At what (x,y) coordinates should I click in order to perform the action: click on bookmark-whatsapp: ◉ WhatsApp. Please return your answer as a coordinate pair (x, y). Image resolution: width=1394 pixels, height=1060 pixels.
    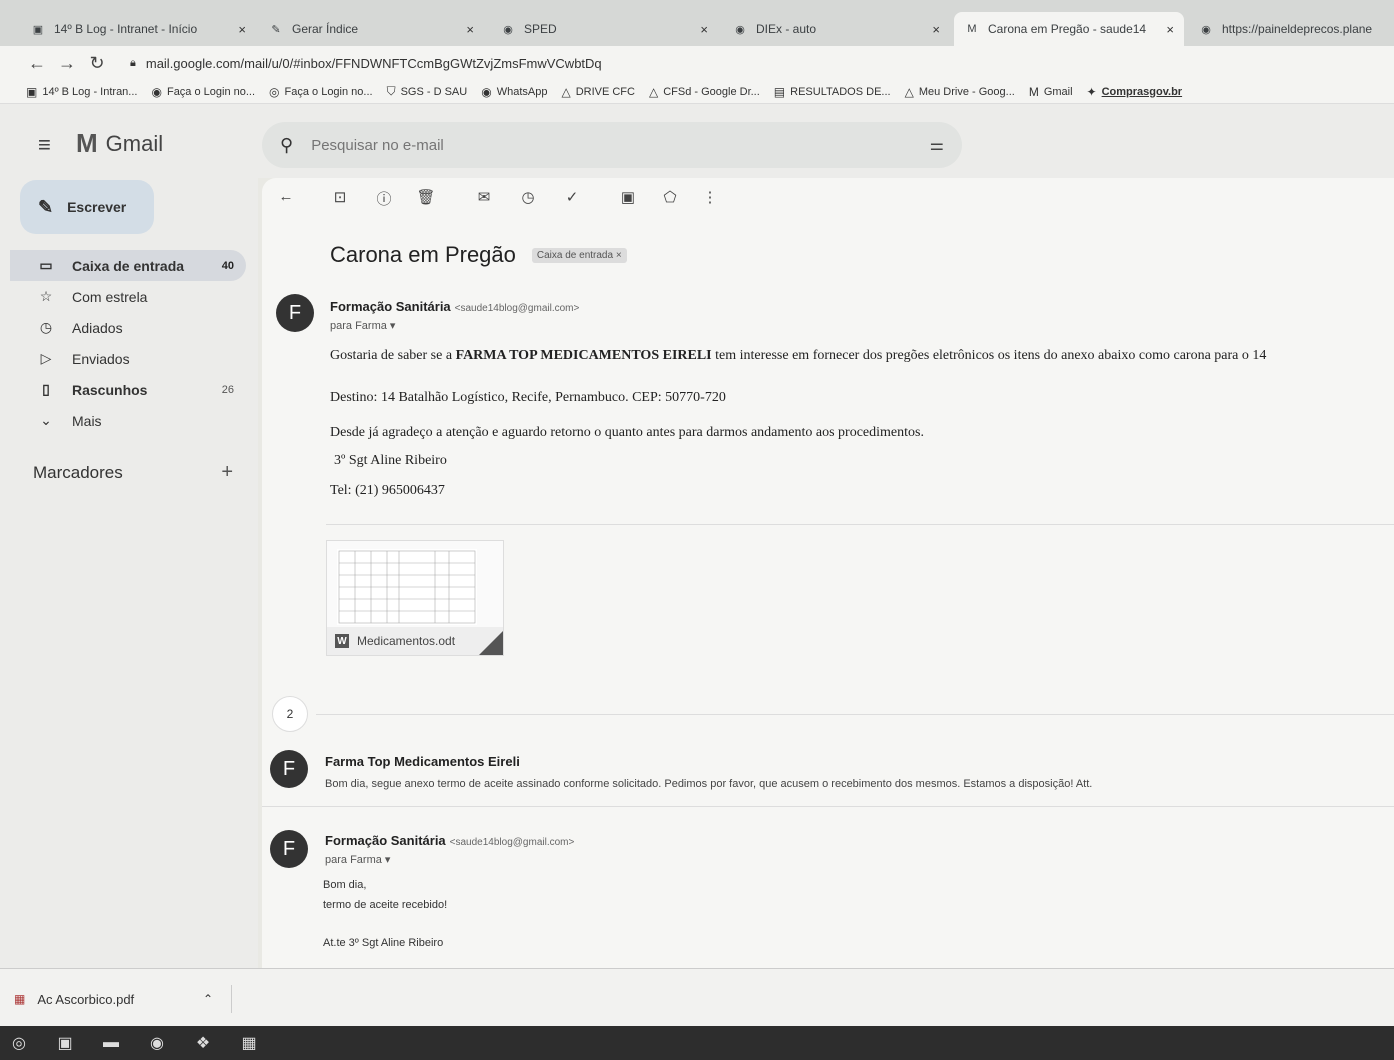
    Looking at the image, I should click on (514, 92).